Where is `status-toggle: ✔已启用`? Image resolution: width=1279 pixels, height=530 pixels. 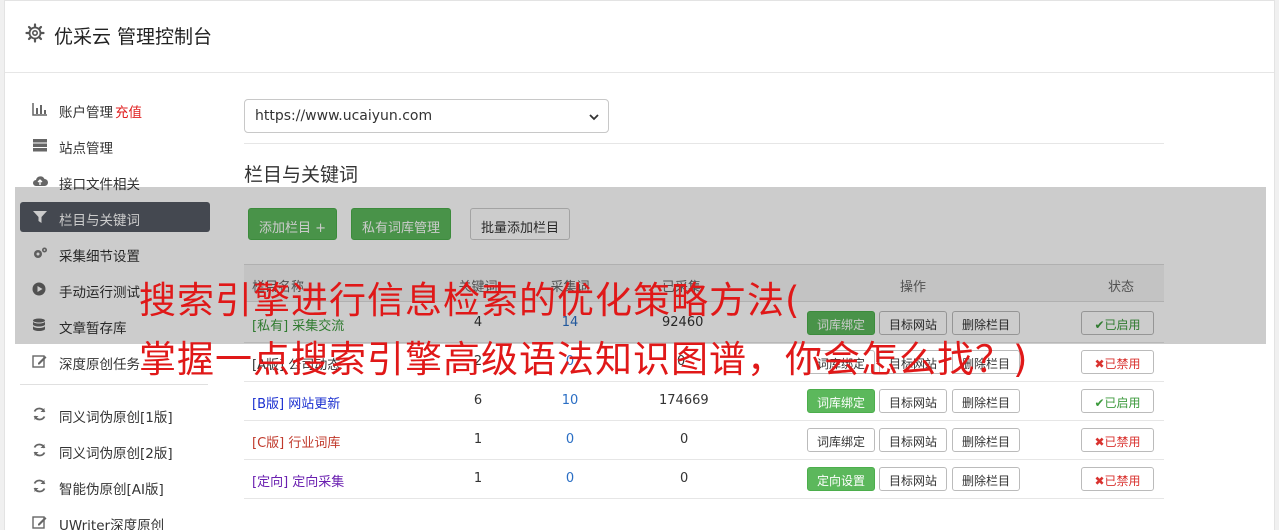
status-toggle: ✔已启用 is located at coordinates (1117, 401).